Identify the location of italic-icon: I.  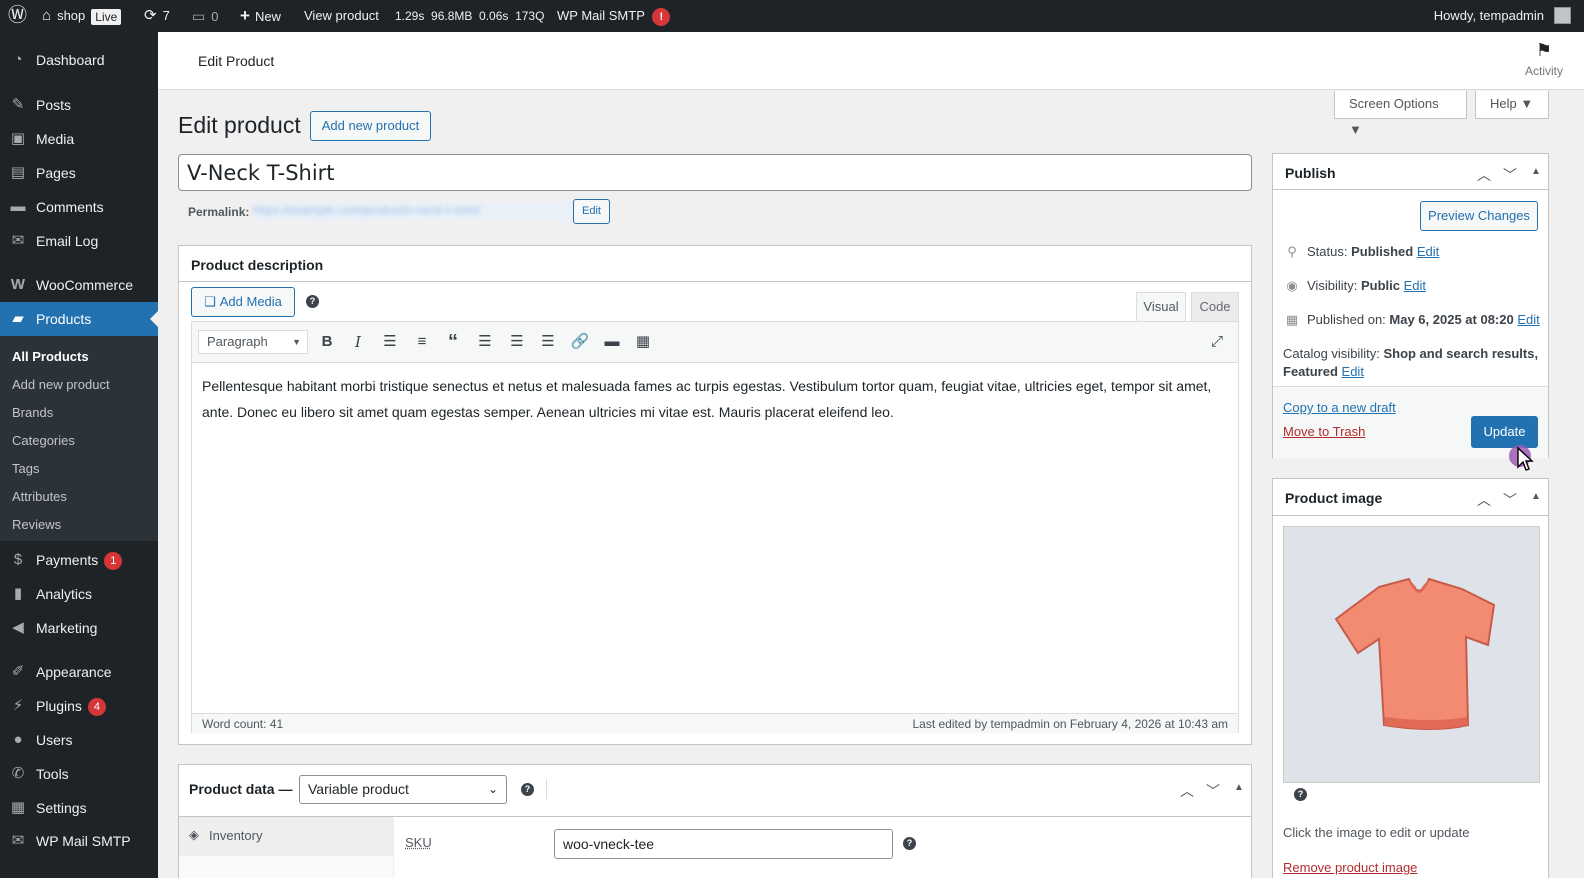
(358, 342).